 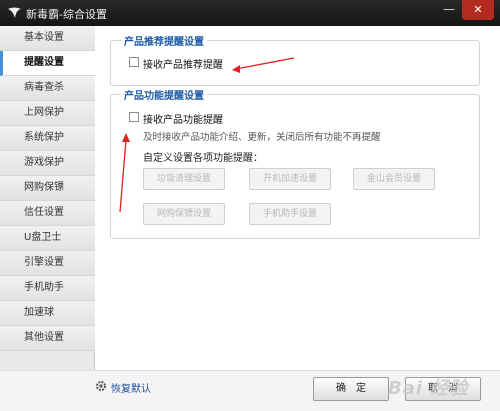 What do you see at coordinates (47, 113) in the screenshot?
I see `sidebar-item-web-protection: 上网保护` at bounding box center [47, 113].